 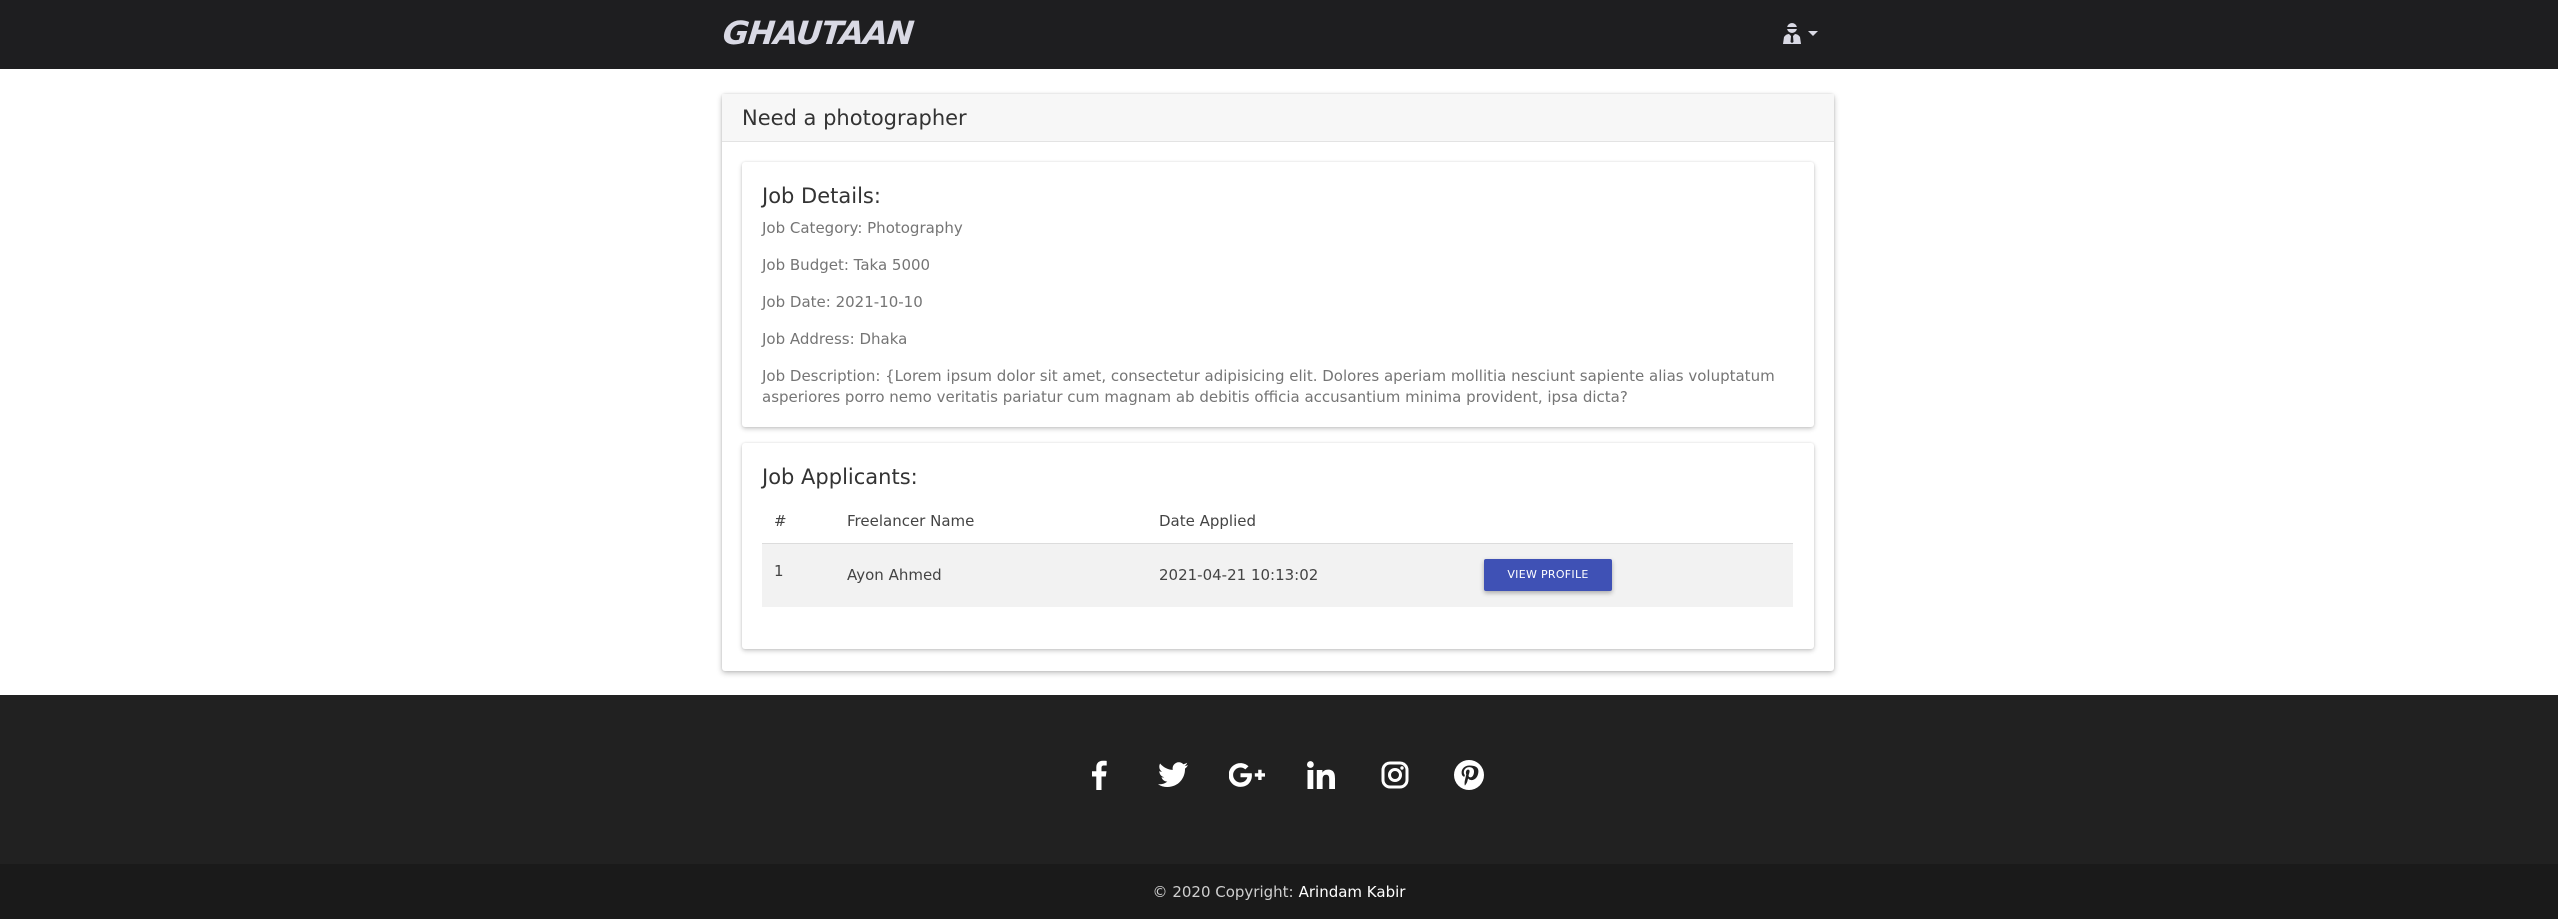 What do you see at coordinates (1321, 775) in the screenshot?
I see `linkedin-icon` at bounding box center [1321, 775].